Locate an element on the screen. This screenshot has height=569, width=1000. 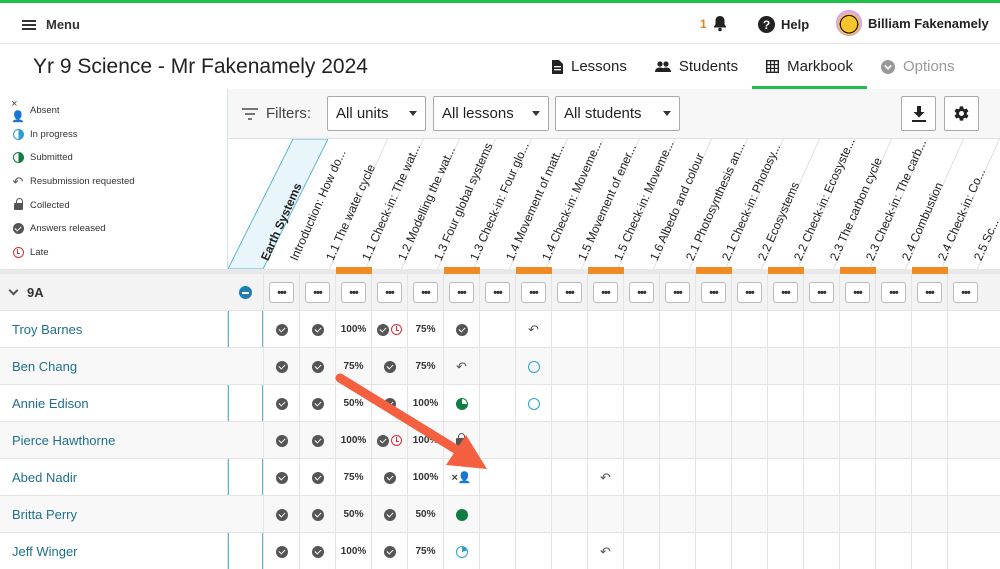
students-select: All students is located at coordinates (617, 113).